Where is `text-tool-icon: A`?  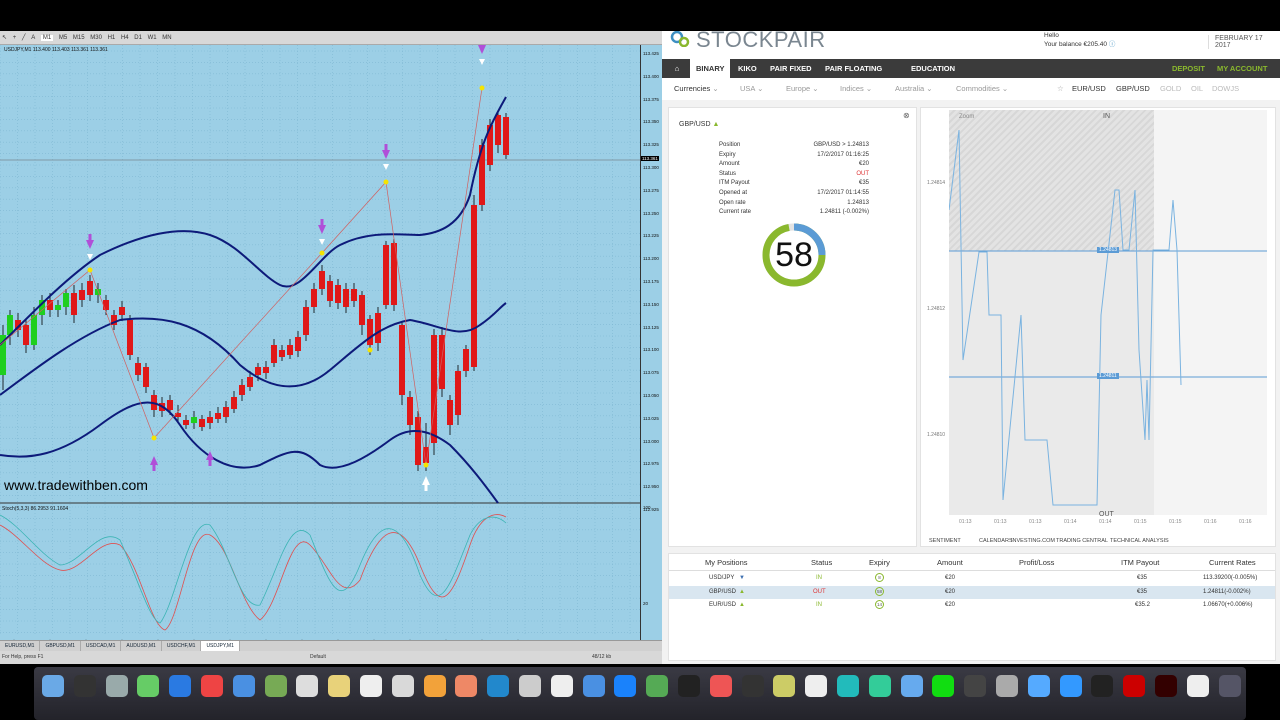 text-tool-icon: A is located at coordinates (33, 38).